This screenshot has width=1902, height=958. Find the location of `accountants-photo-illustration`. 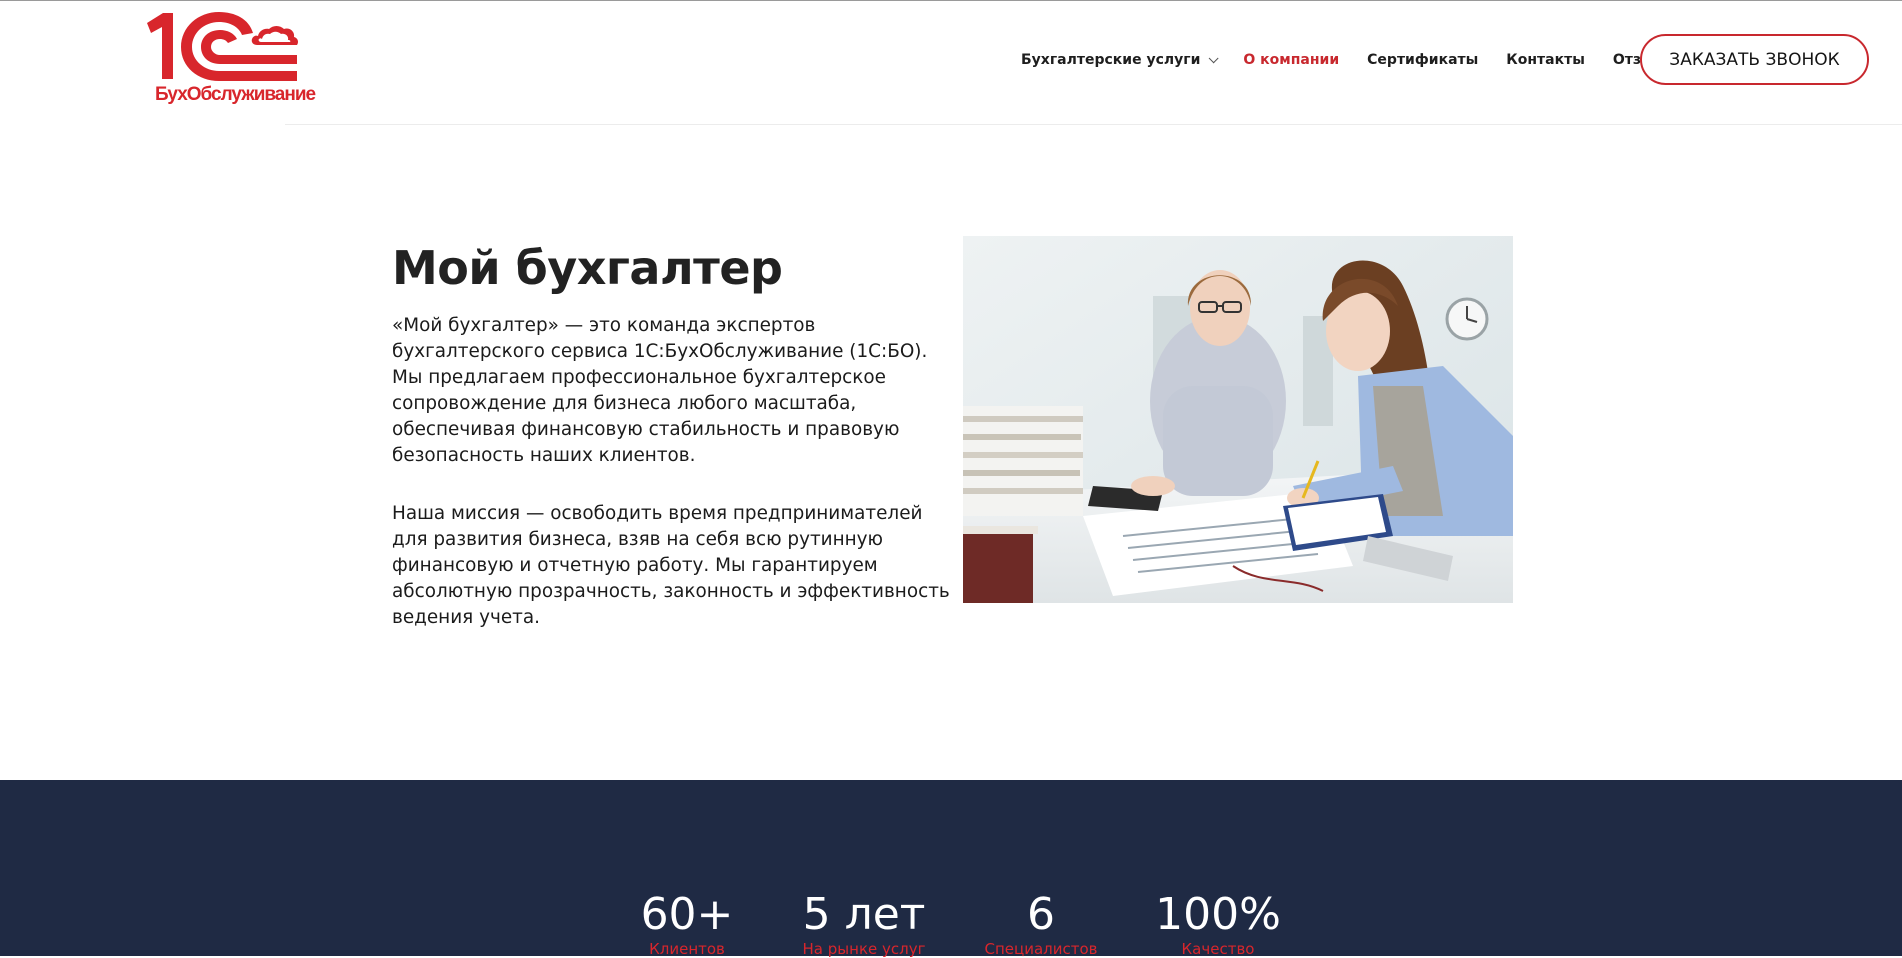

accountants-photo-illustration is located at coordinates (1238, 419).